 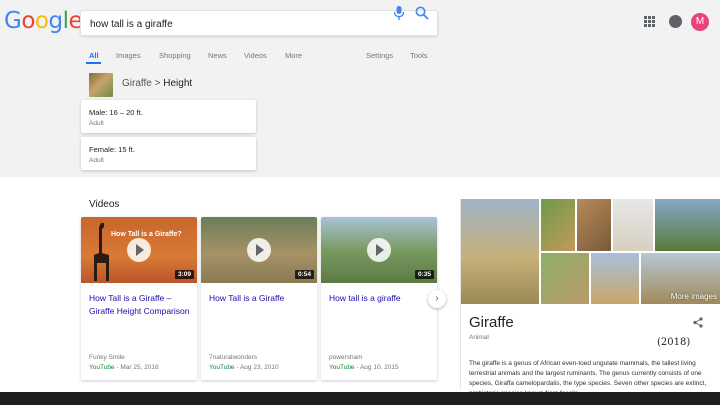 What do you see at coordinates (376, 367) in the screenshot?
I see `video-date: - Aug 10, 2015` at bounding box center [376, 367].